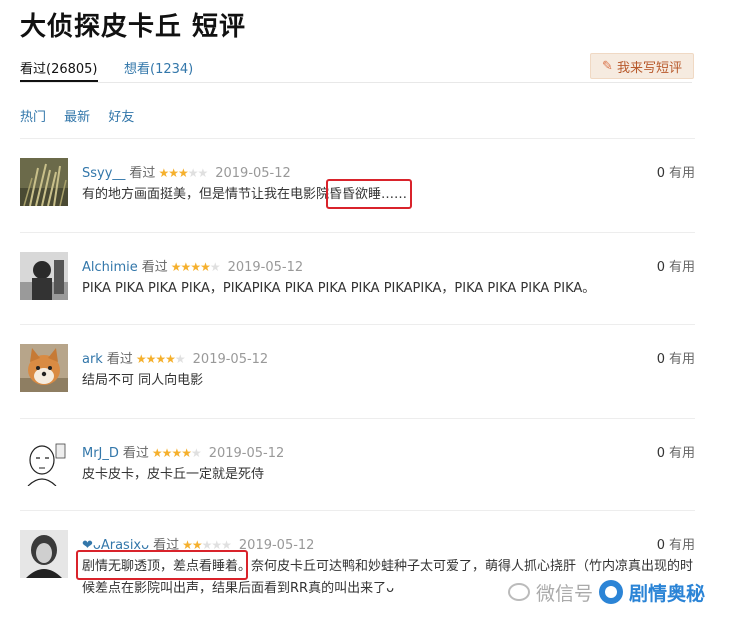 The width and height of the screenshot is (730, 625). Describe the element at coordinates (565, 593) in the screenshot. I see `watermark-prefix: 微信号` at that location.